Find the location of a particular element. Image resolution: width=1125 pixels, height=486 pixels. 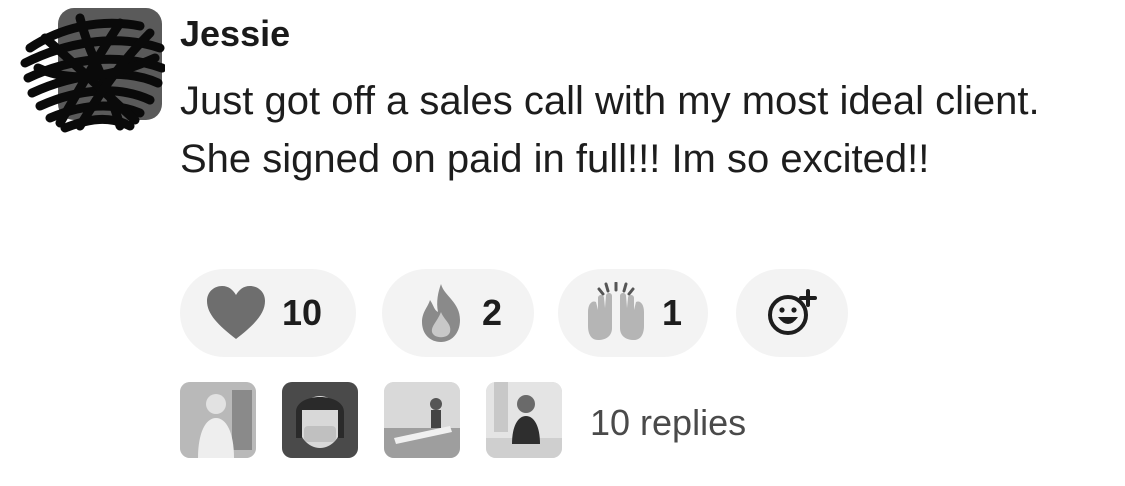

add-reaction-icon is located at coordinates (792, 312).